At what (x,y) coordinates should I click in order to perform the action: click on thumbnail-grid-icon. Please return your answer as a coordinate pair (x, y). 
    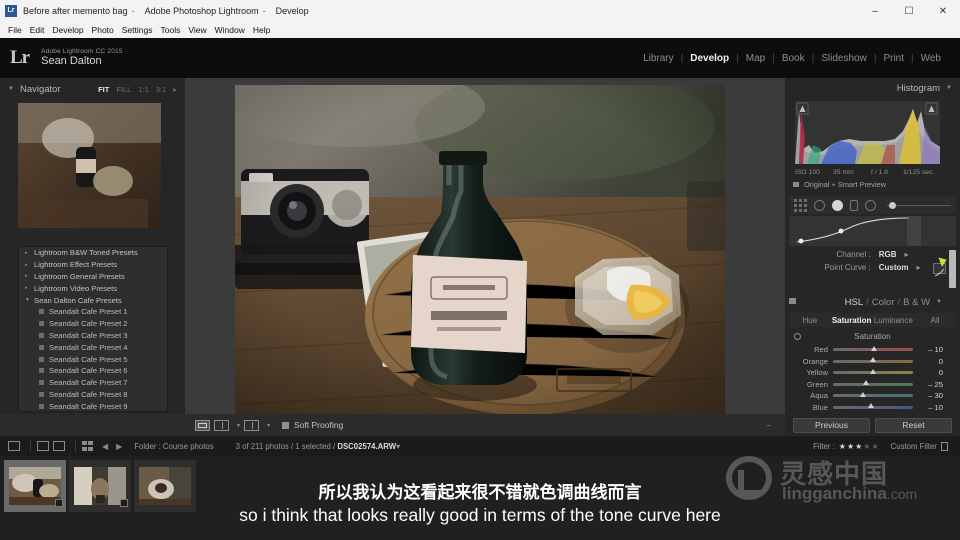
    Looking at the image, I should click on (88, 446).